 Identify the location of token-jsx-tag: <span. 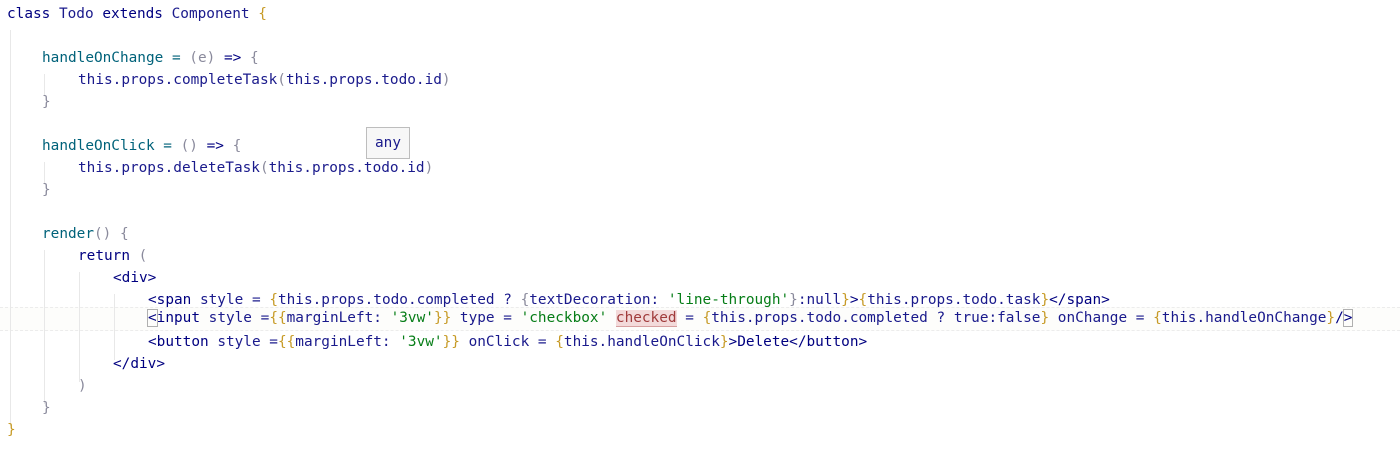
(174, 300).